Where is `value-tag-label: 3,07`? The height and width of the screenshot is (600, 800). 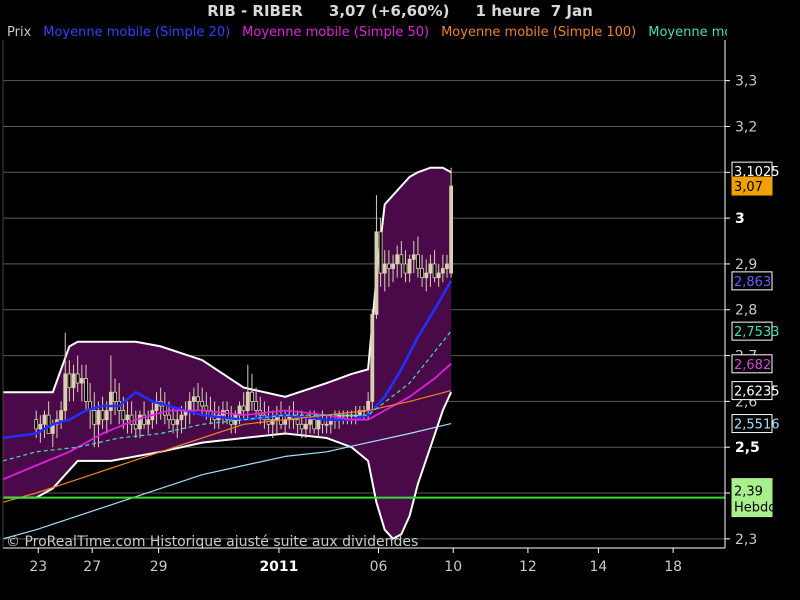 value-tag-label: 3,07 is located at coordinates (748, 187).